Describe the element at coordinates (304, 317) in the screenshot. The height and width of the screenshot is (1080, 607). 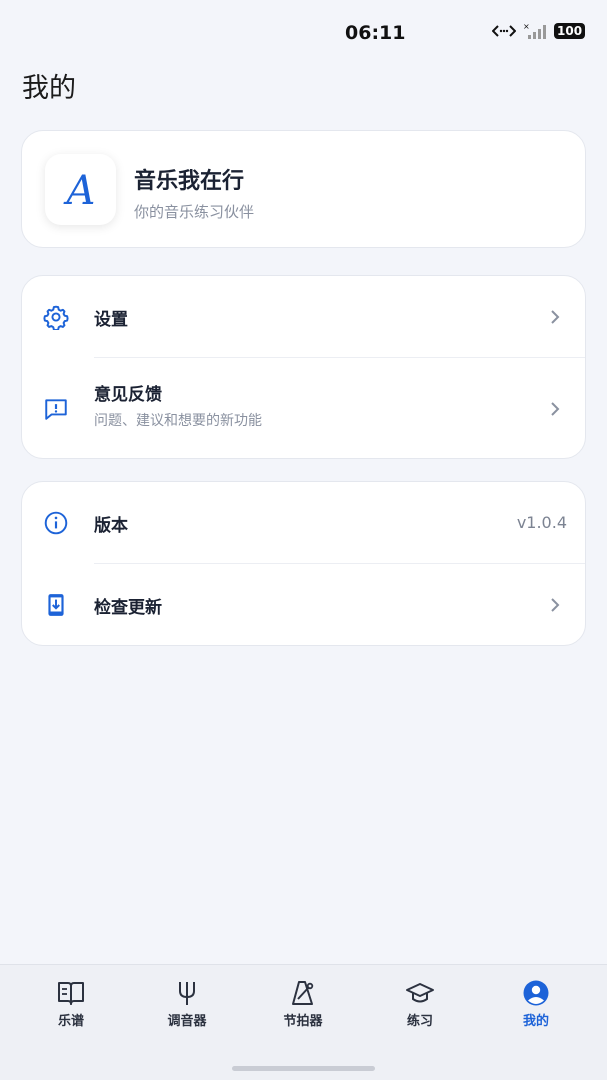
I see `settings-row: 设置` at that location.